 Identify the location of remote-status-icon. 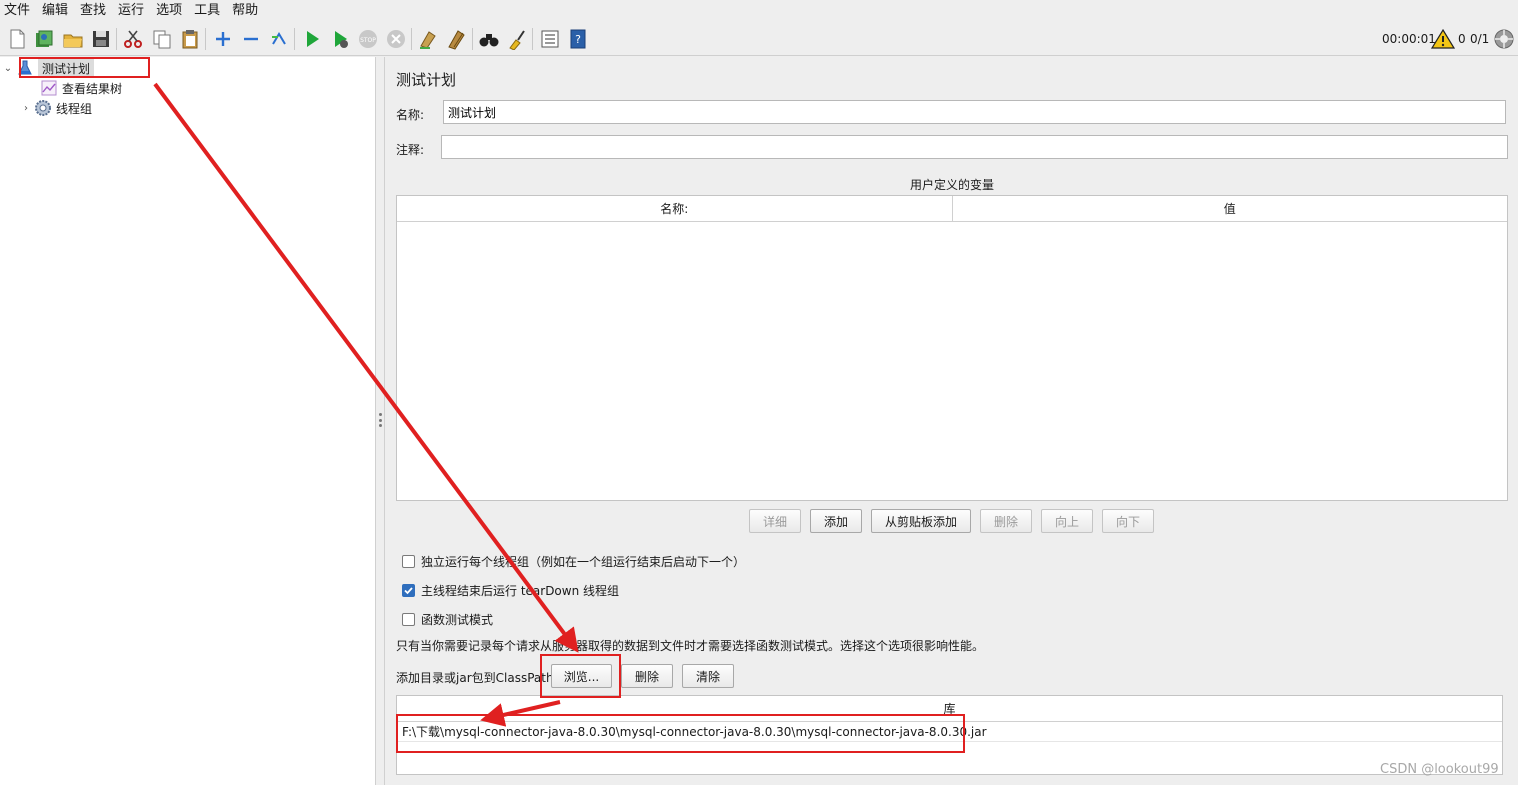
(1504, 39).